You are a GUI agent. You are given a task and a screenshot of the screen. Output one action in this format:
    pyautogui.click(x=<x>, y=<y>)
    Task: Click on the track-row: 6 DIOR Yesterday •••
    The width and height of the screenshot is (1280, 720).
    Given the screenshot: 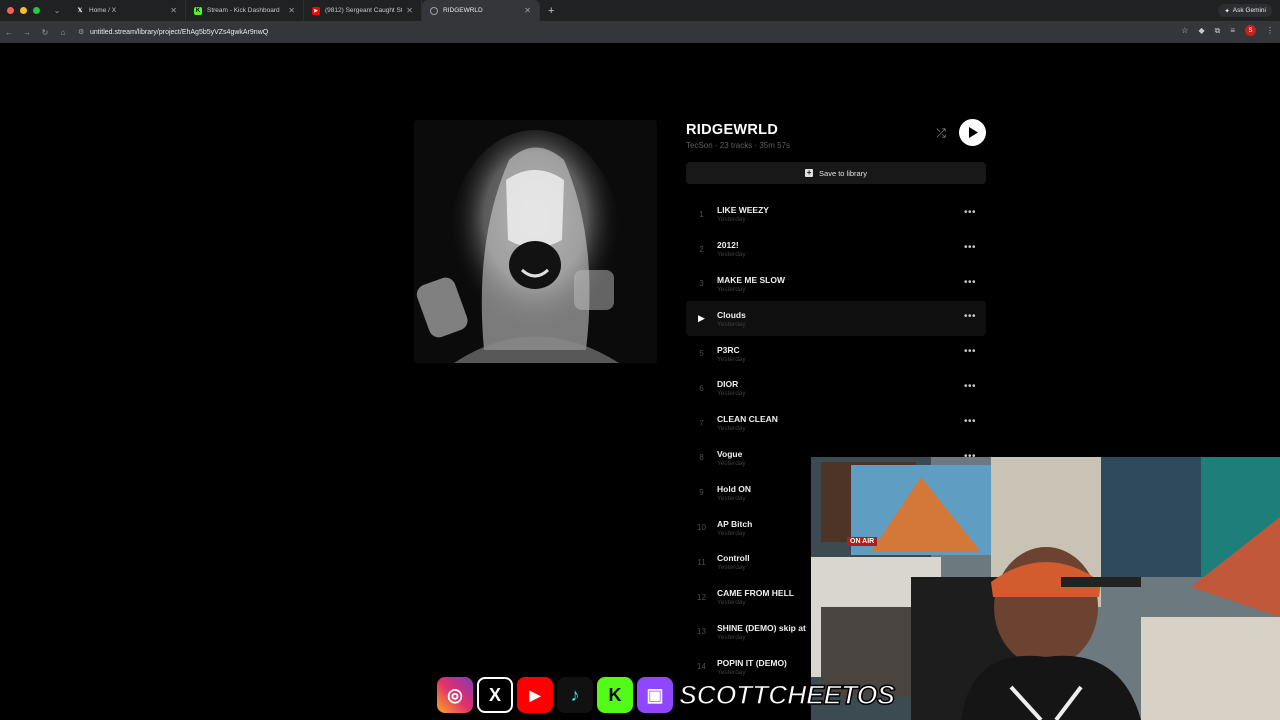 What is the action you would take?
    pyautogui.click(x=836, y=388)
    